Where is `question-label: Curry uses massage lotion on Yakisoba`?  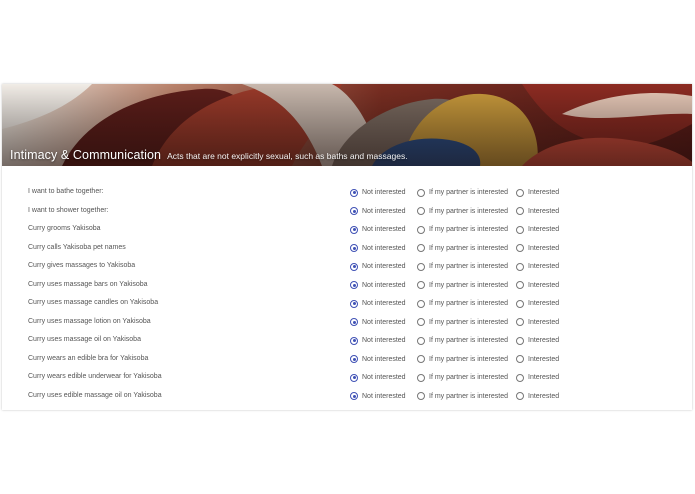
question-label: Curry uses massage lotion on Yakisoba is located at coordinates (89, 321).